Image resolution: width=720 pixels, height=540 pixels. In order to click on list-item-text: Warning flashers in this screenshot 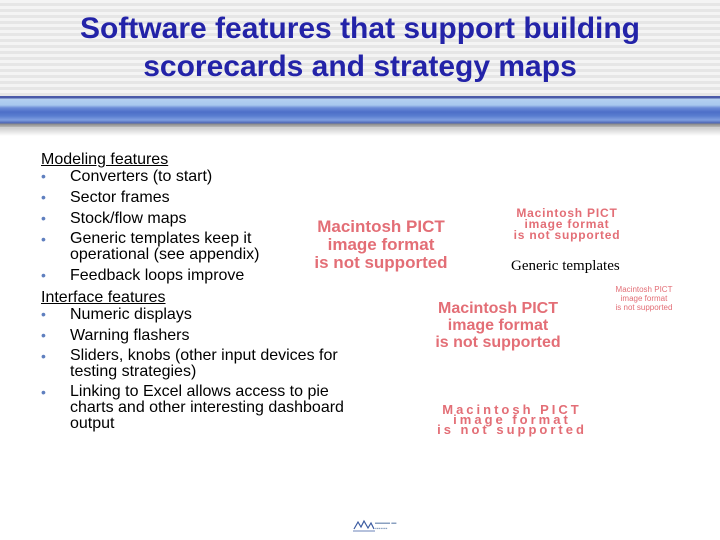, I will do `click(130, 335)`.